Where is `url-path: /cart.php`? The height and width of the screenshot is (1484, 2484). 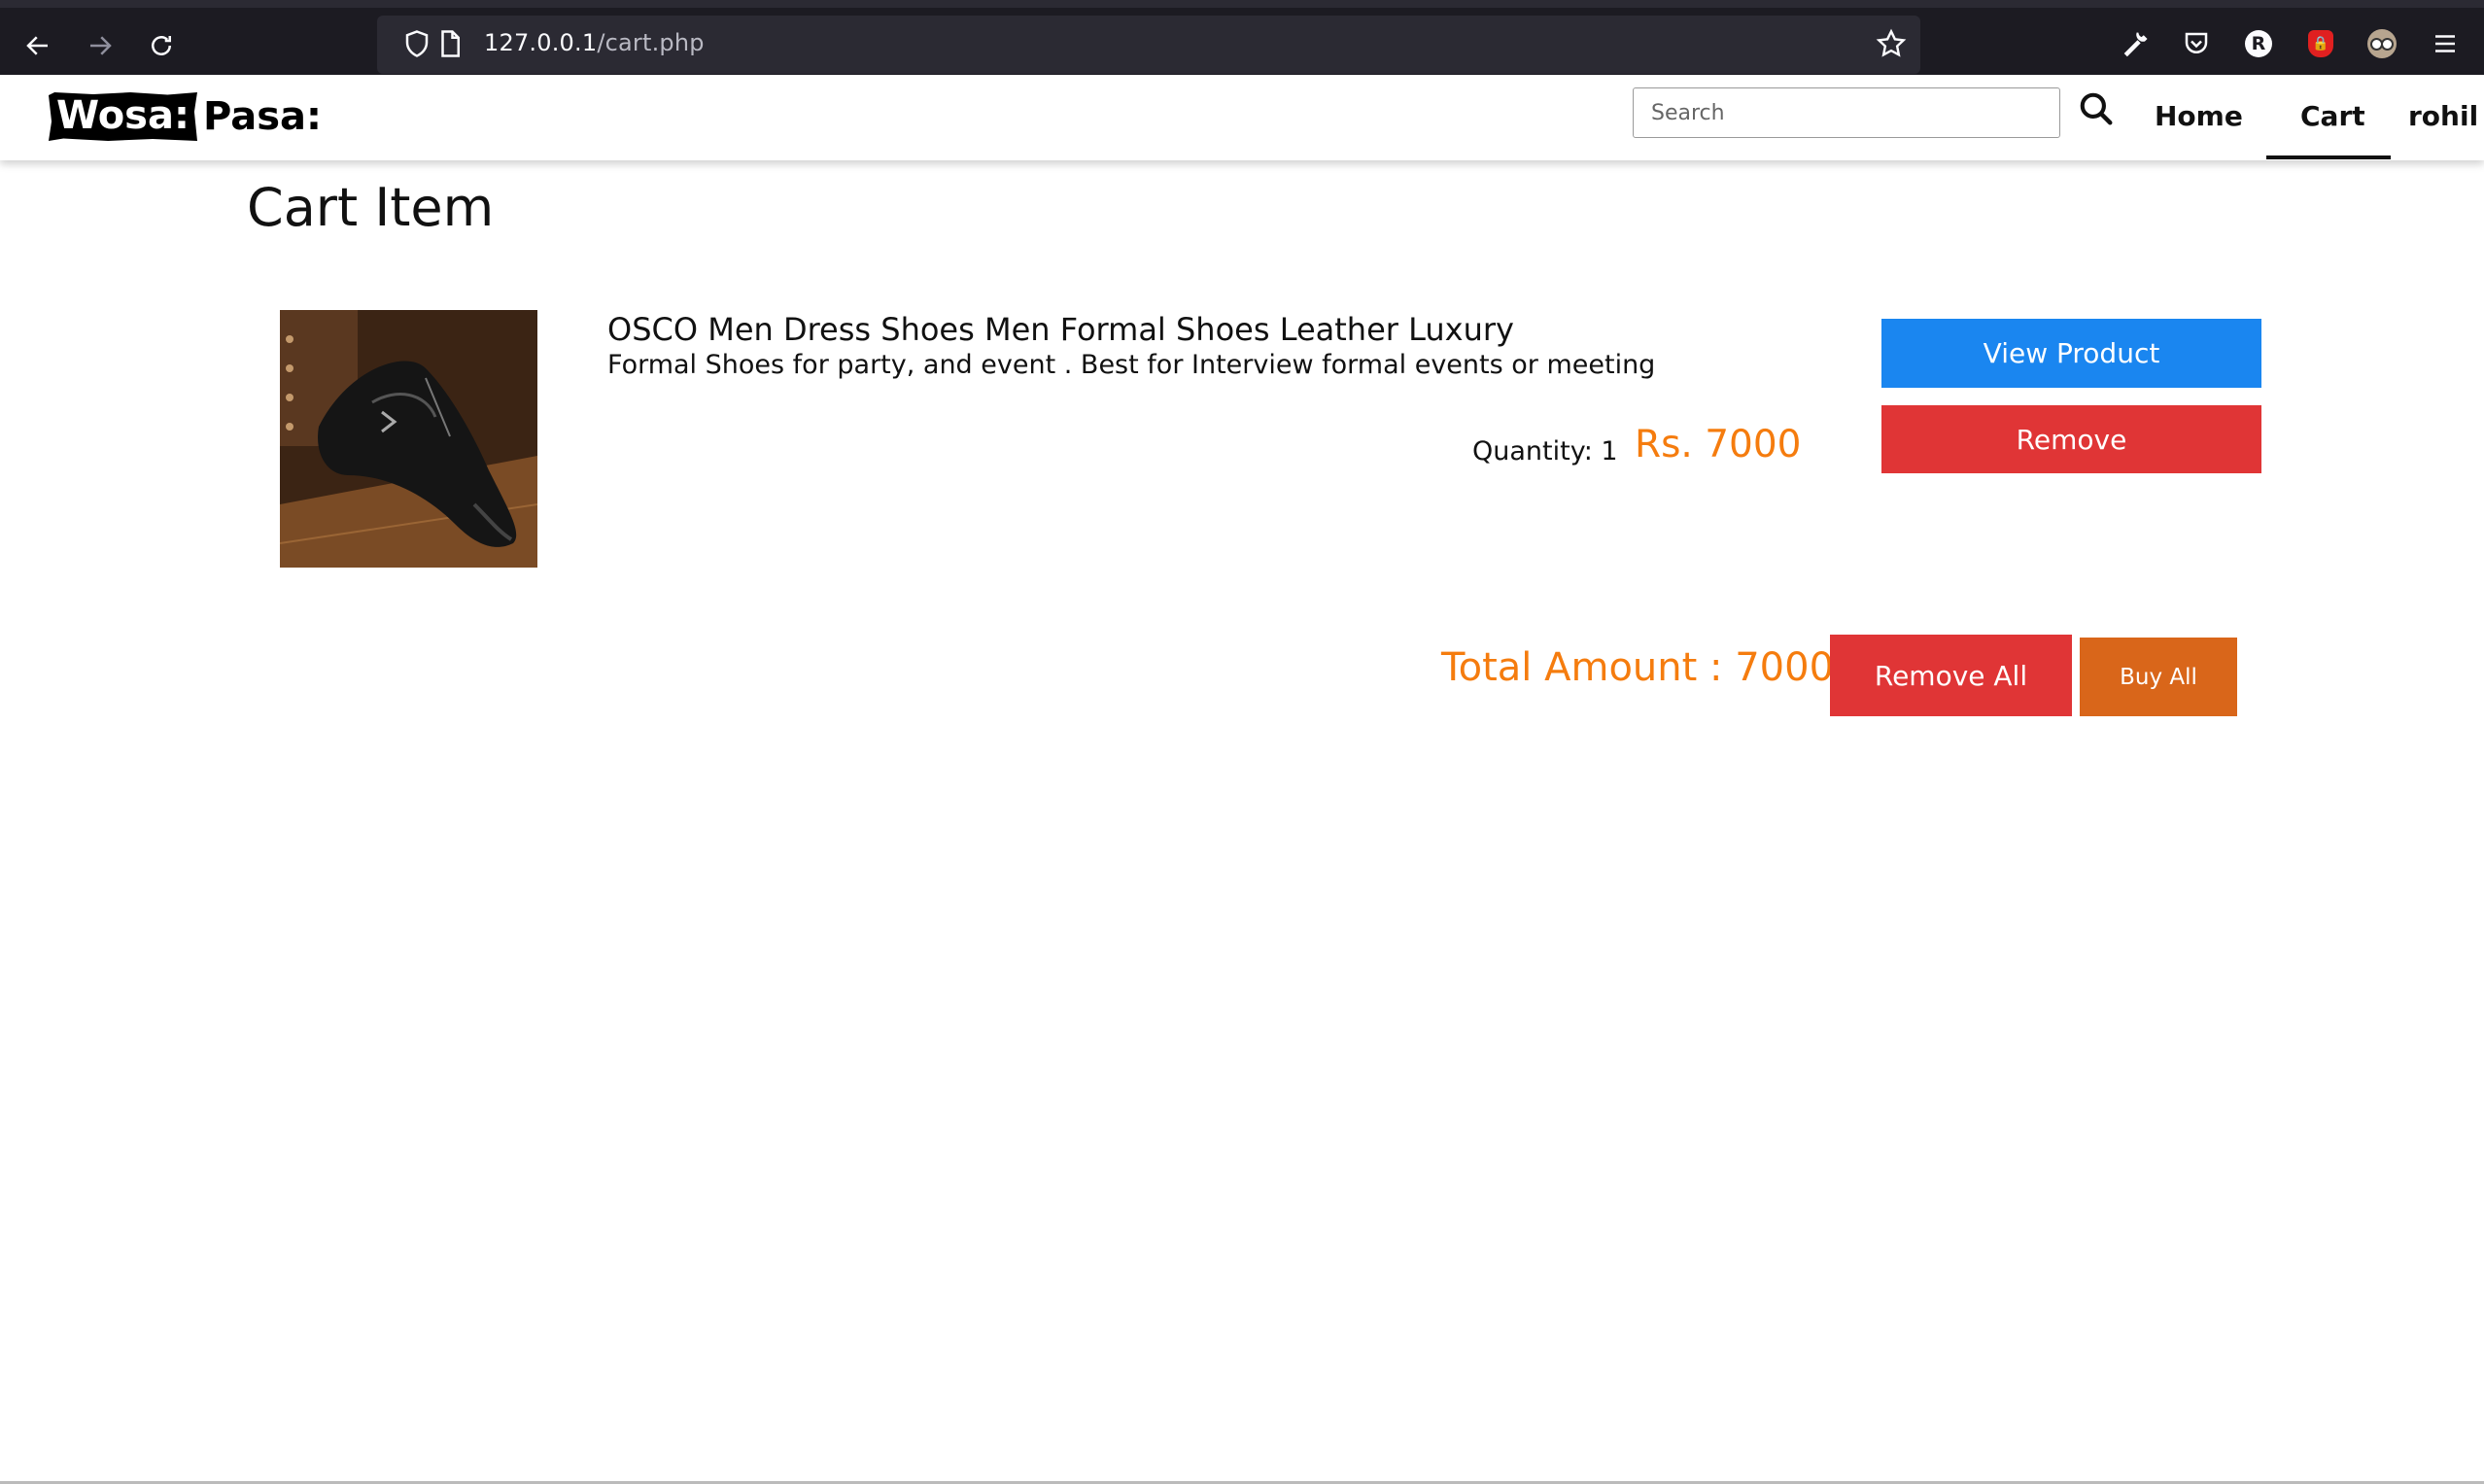 url-path: /cart.php is located at coordinates (651, 42).